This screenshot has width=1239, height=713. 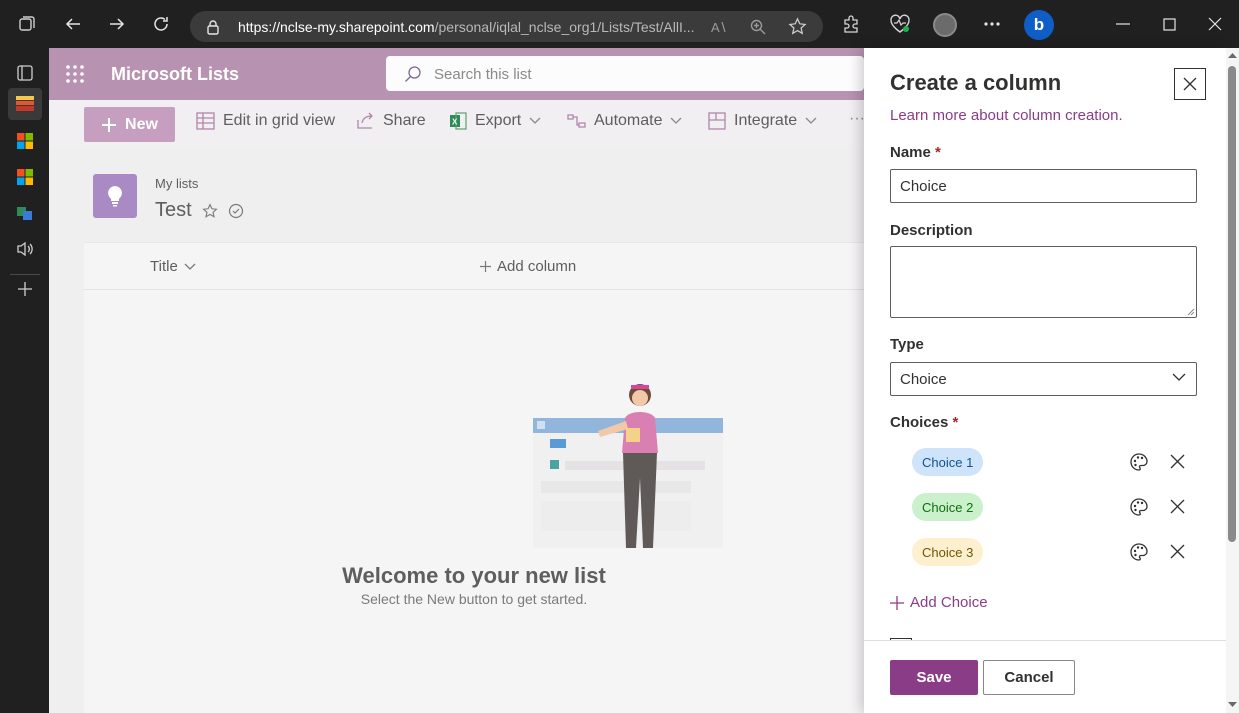 I want to click on empty-list-illustration, so click(x=628, y=466).